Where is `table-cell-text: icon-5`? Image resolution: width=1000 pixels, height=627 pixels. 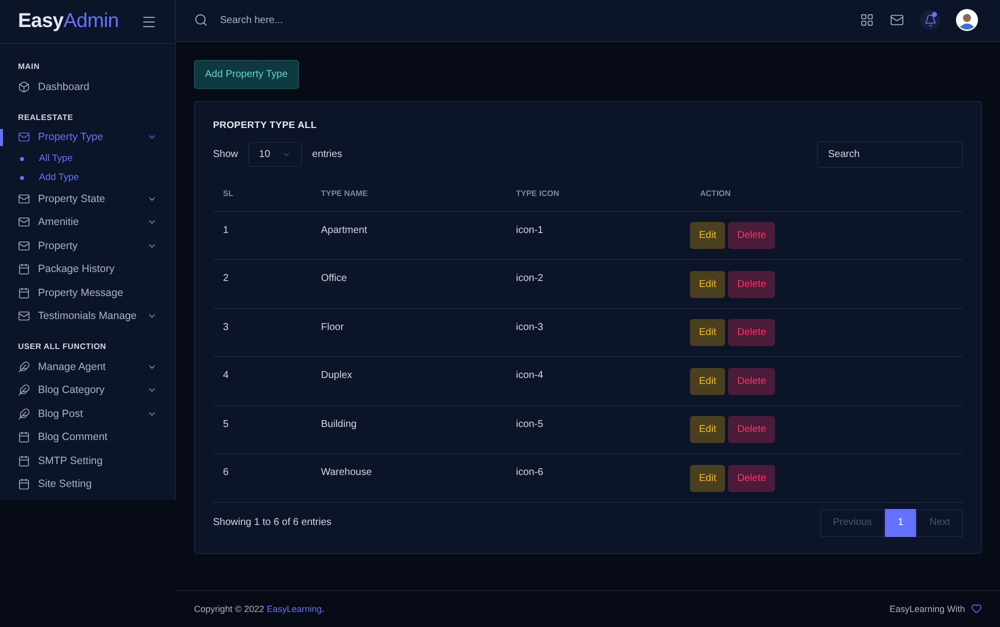 table-cell-text: icon-5 is located at coordinates (529, 424).